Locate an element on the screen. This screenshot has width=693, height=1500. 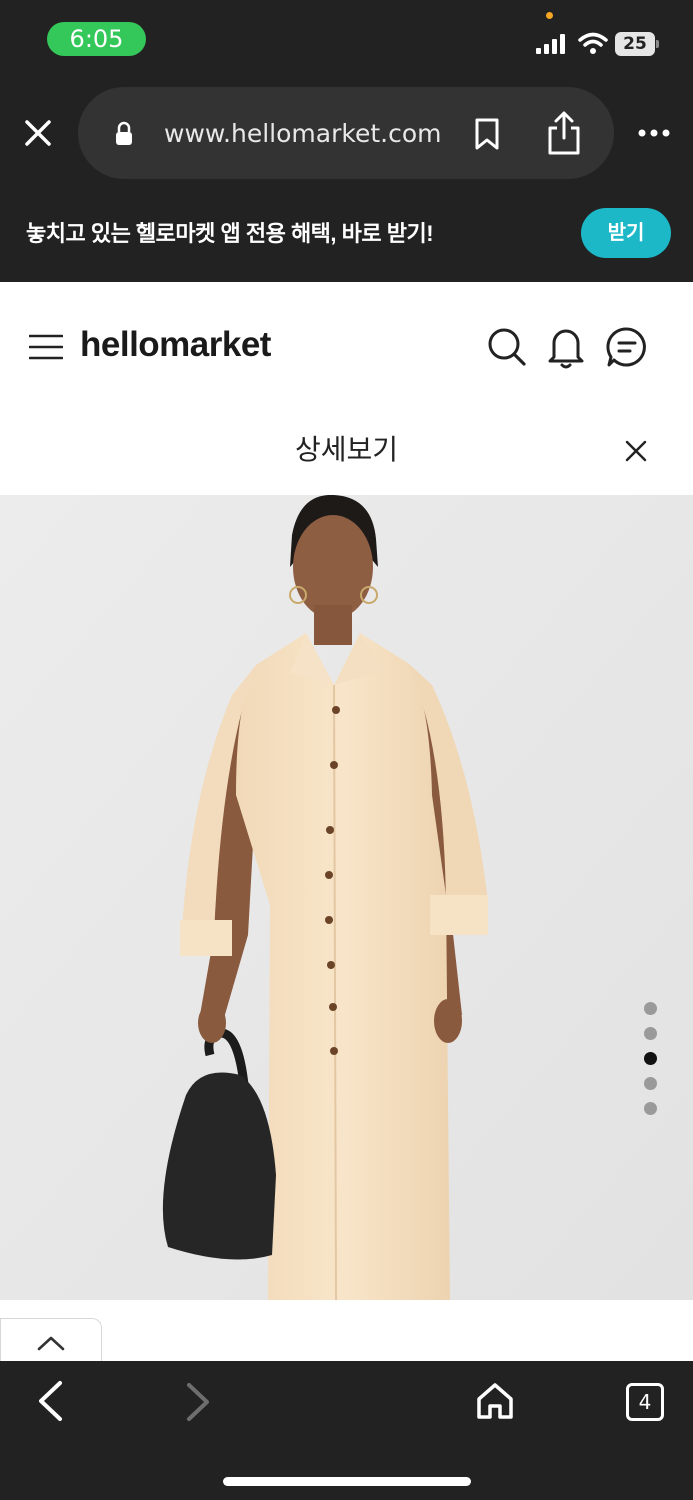
close-icon is located at coordinates (38, 133).